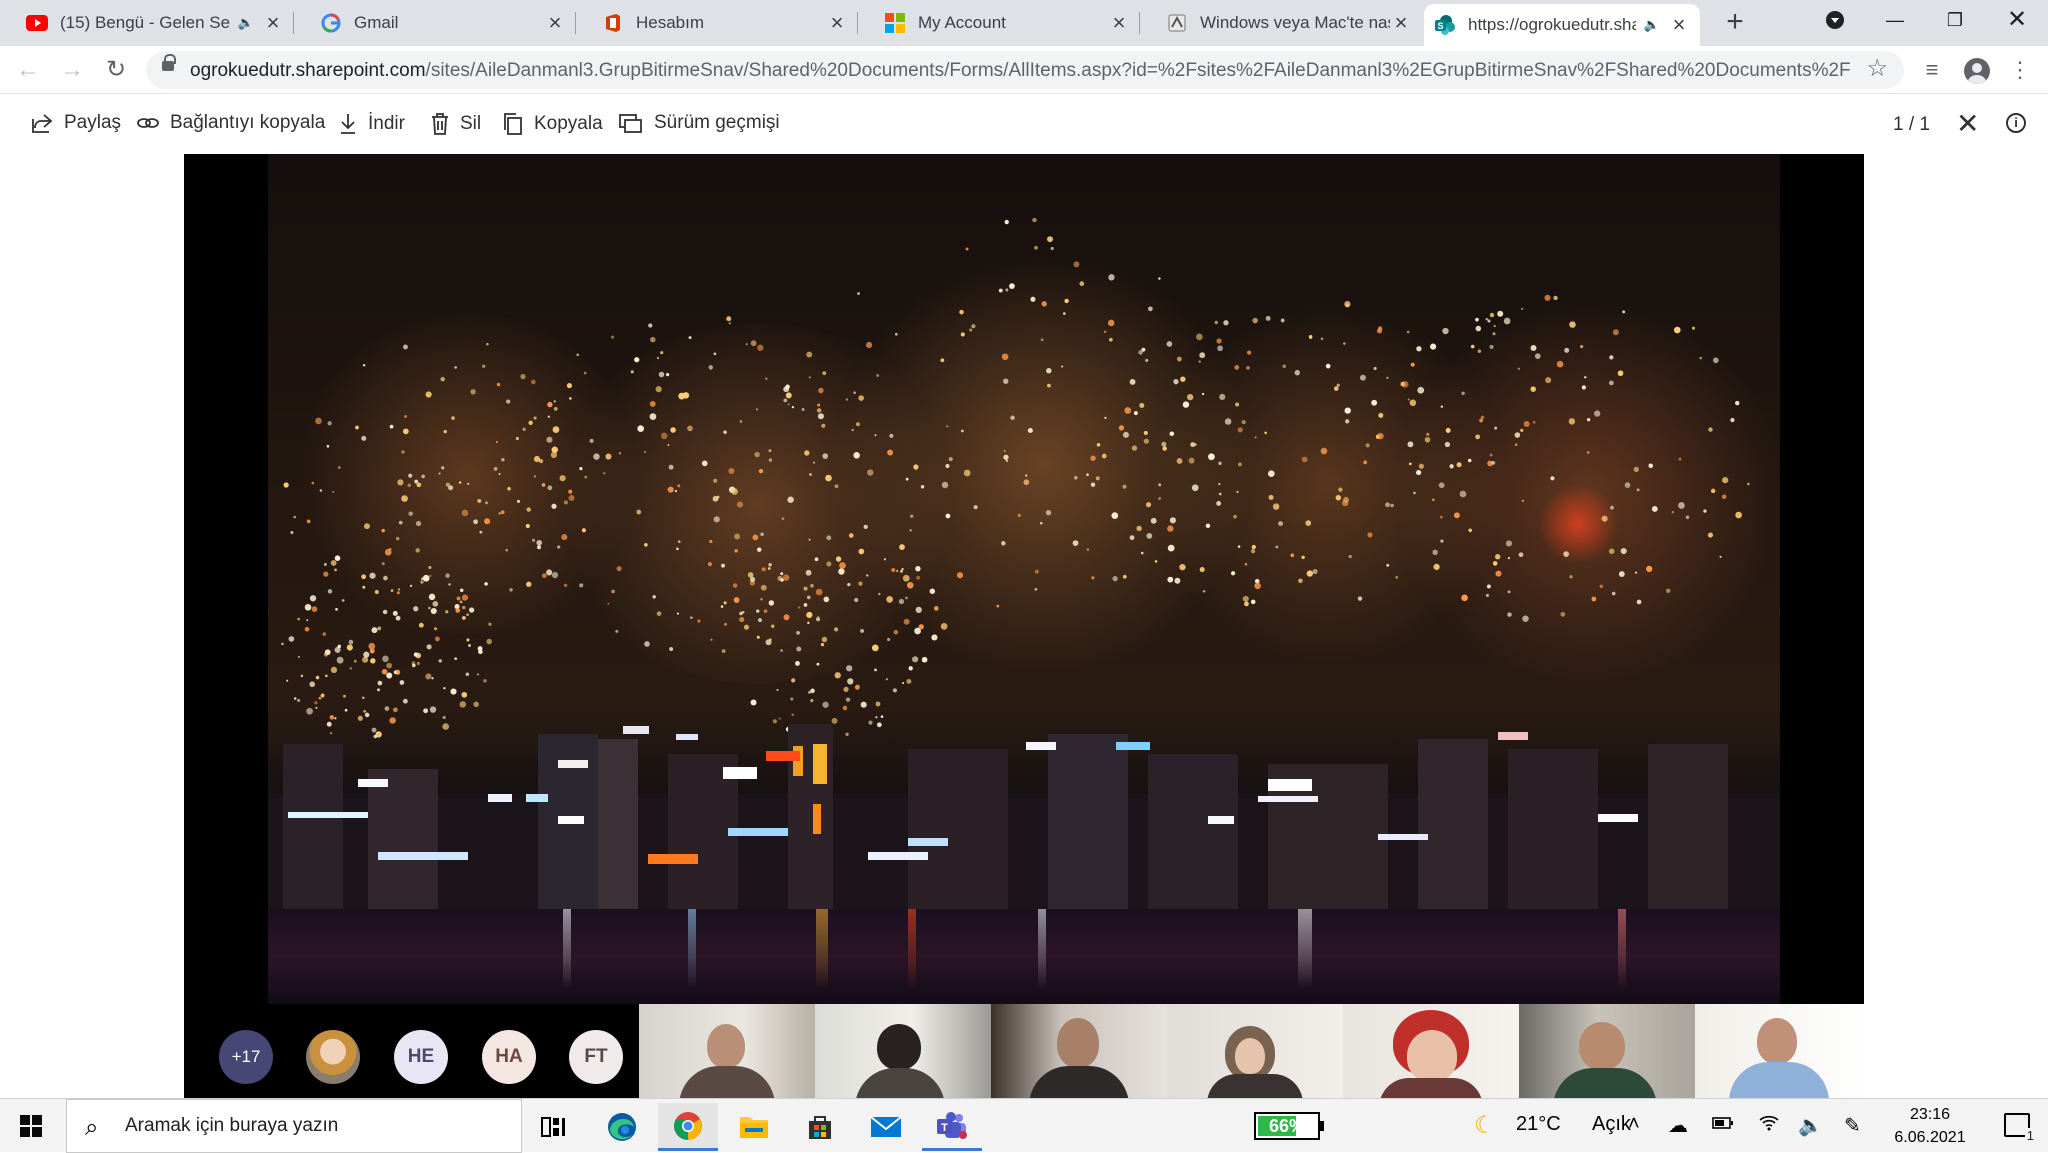  I want to click on tab-hesabim: Hesabım ×, so click(717, 23).